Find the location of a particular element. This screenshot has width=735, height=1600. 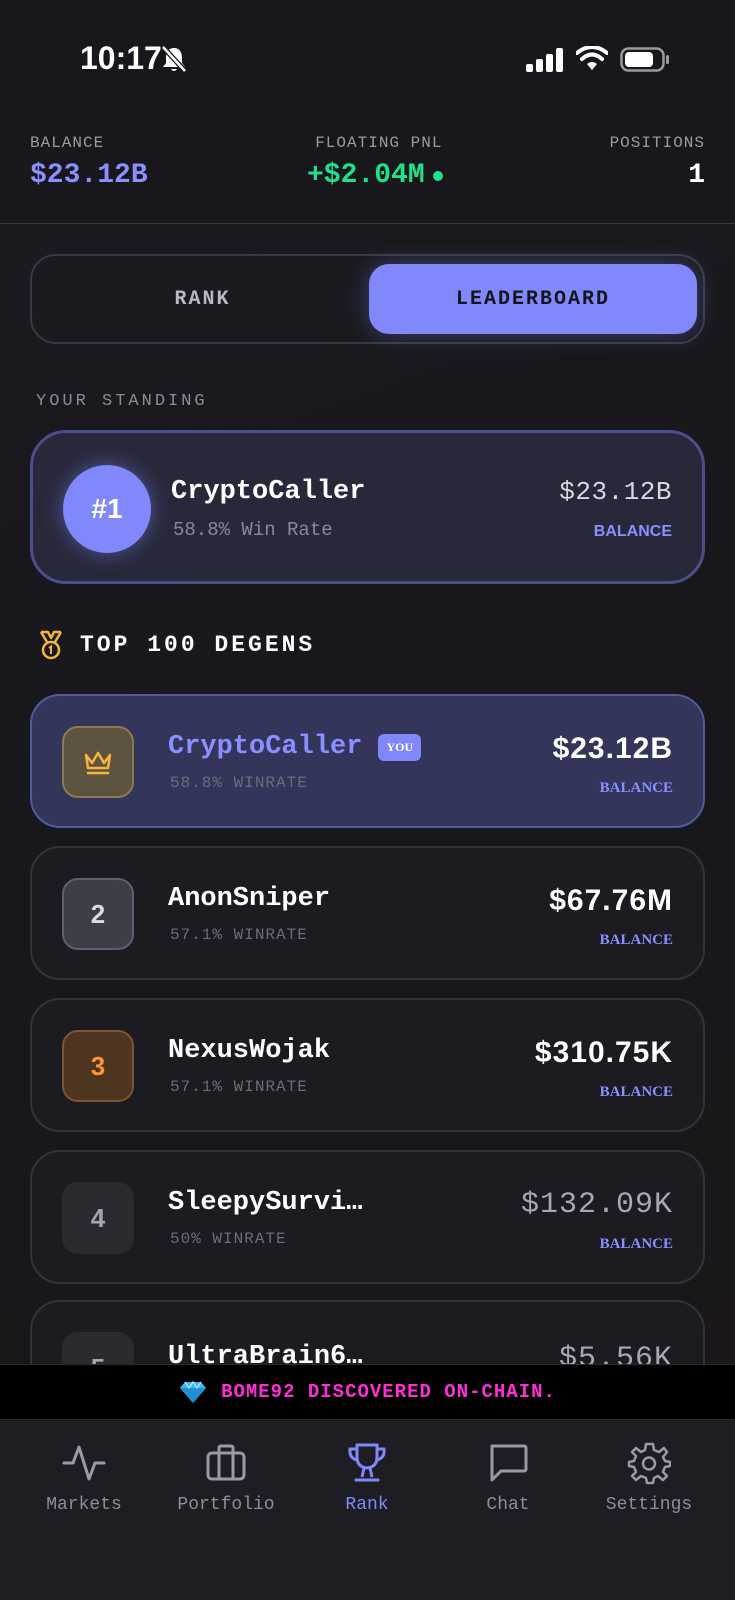

status-bar: 10:17 is located at coordinates (367, 60).